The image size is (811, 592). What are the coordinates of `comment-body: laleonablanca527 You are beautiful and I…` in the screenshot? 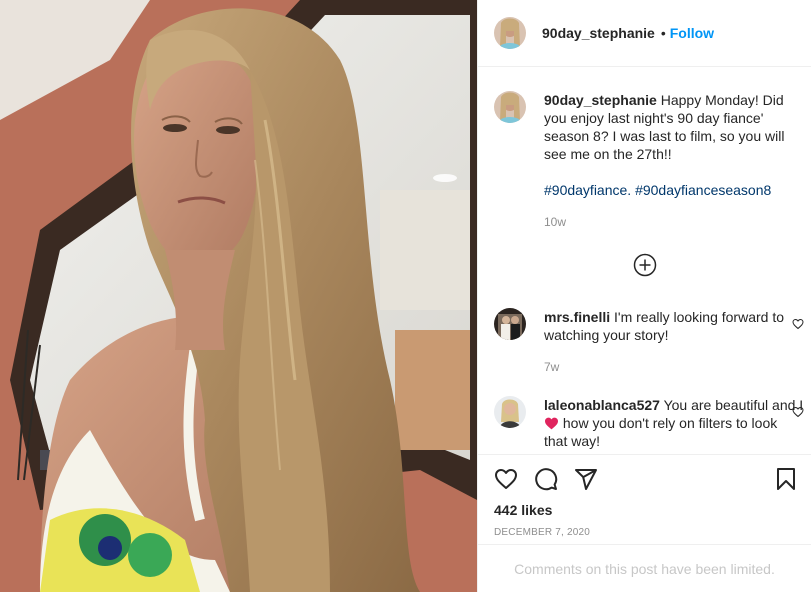 It's located at (674, 423).